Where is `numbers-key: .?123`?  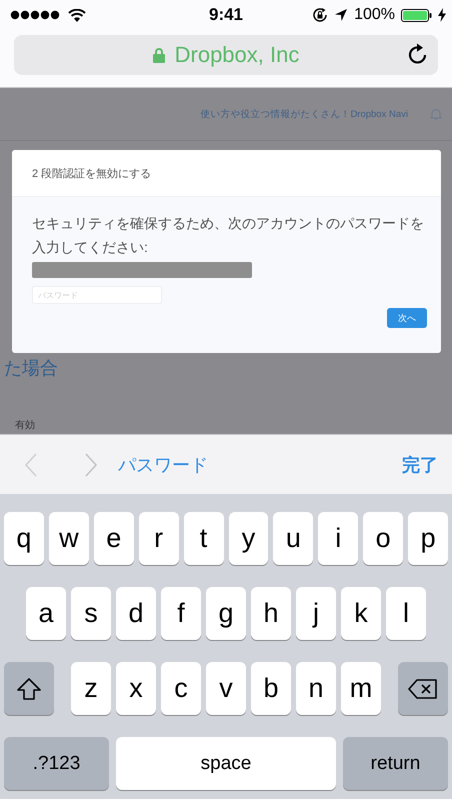 numbers-key: .?123 is located at coordinates (56, 763).